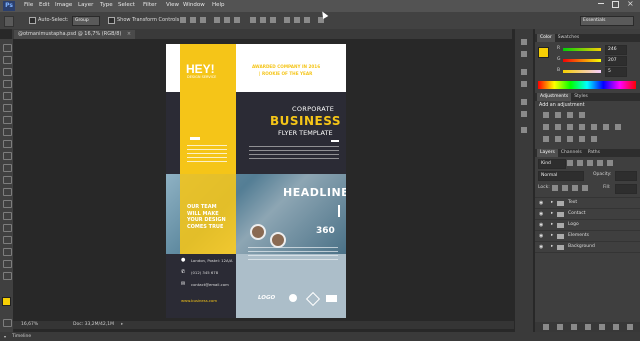 The height and width of the screenshot is (341, 640). Describe the element at coordinates (615, 4) in the screenshot. I see `maximize-icon` at that location.